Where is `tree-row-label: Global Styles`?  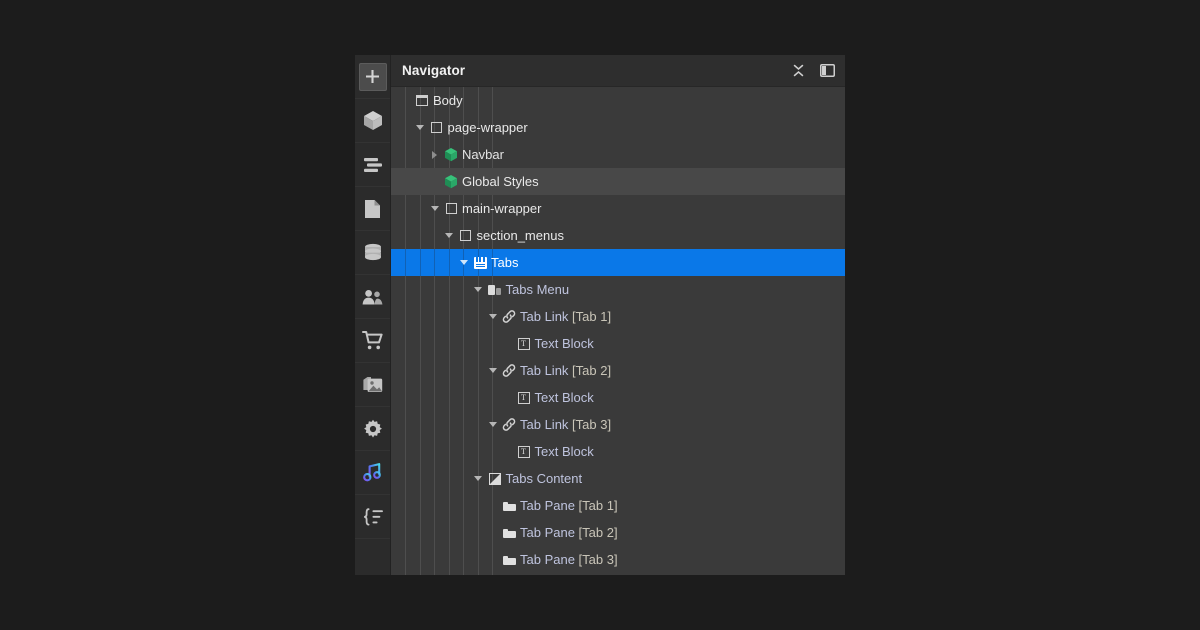
tree-row-label: Global Styles is located at coordinates (500, 181).